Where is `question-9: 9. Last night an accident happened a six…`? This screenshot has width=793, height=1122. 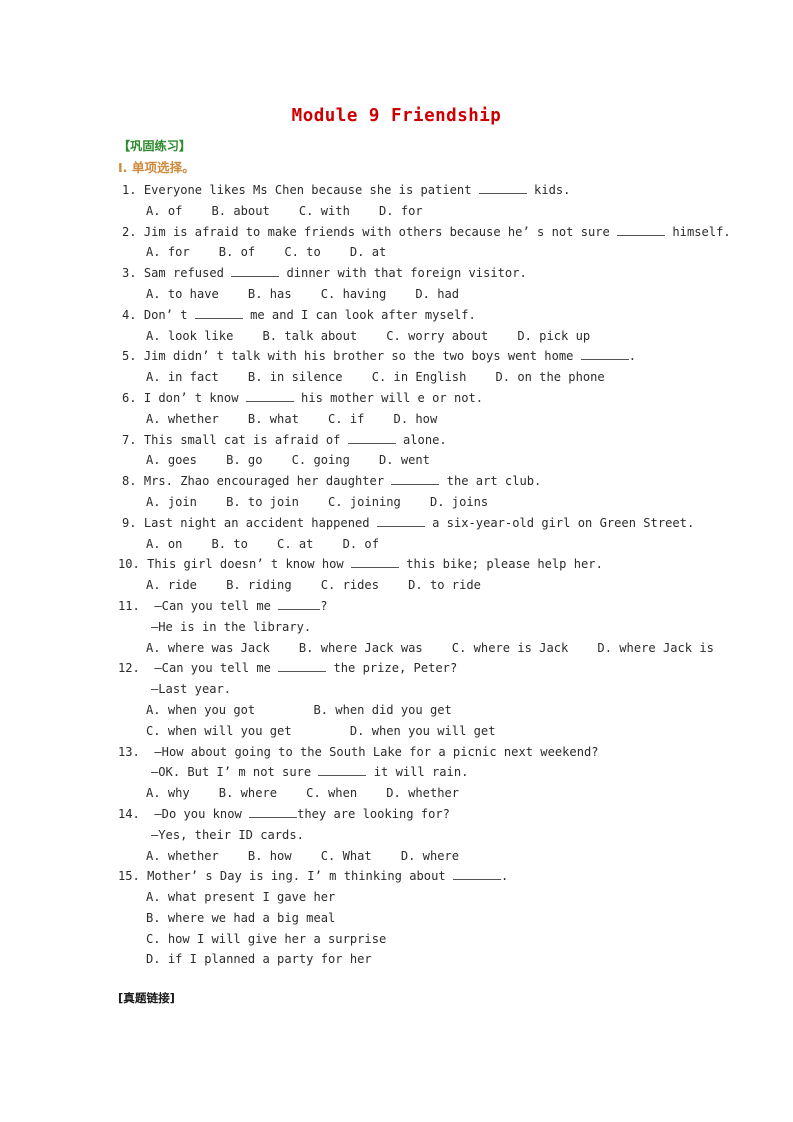
question-9: 9. Last night an accident happened a six… is located at coordinates (418, 534).